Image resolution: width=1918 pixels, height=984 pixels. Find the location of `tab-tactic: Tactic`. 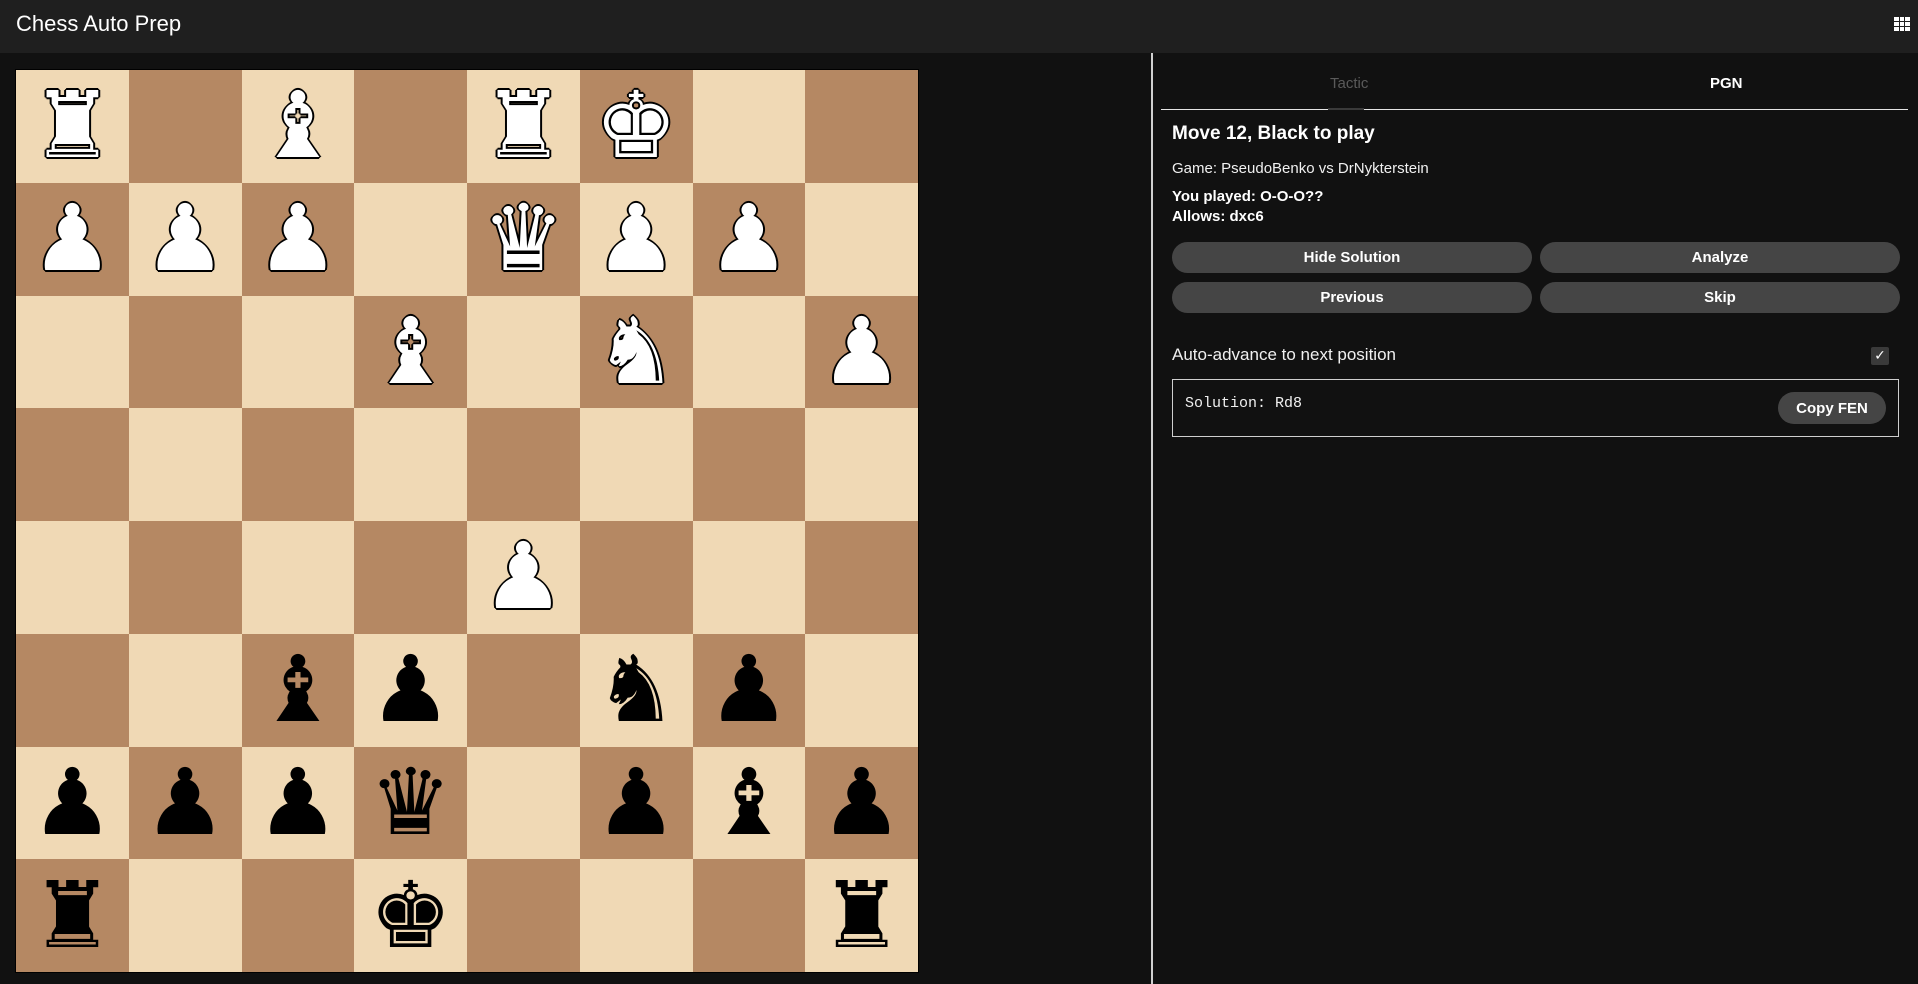

tab-tactic: Tactic is located at coordinates (1349, 83).